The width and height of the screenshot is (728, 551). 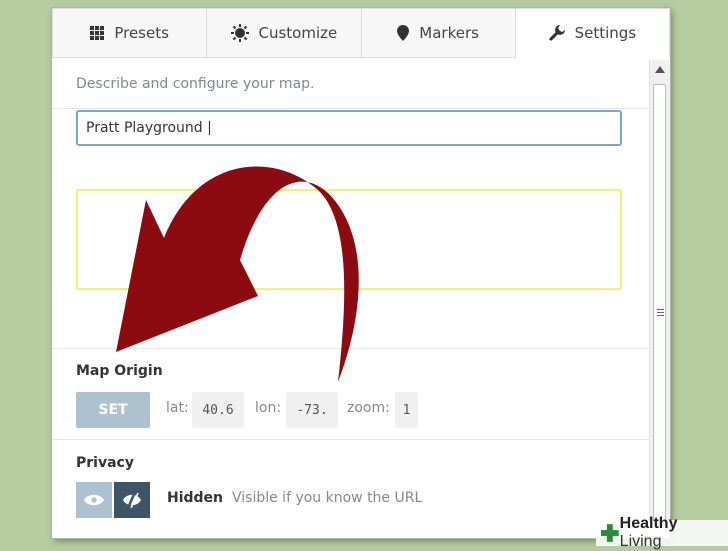 I want to click on tab-bar: Presets Customize Markers Settings, so click(x=361, y=34).